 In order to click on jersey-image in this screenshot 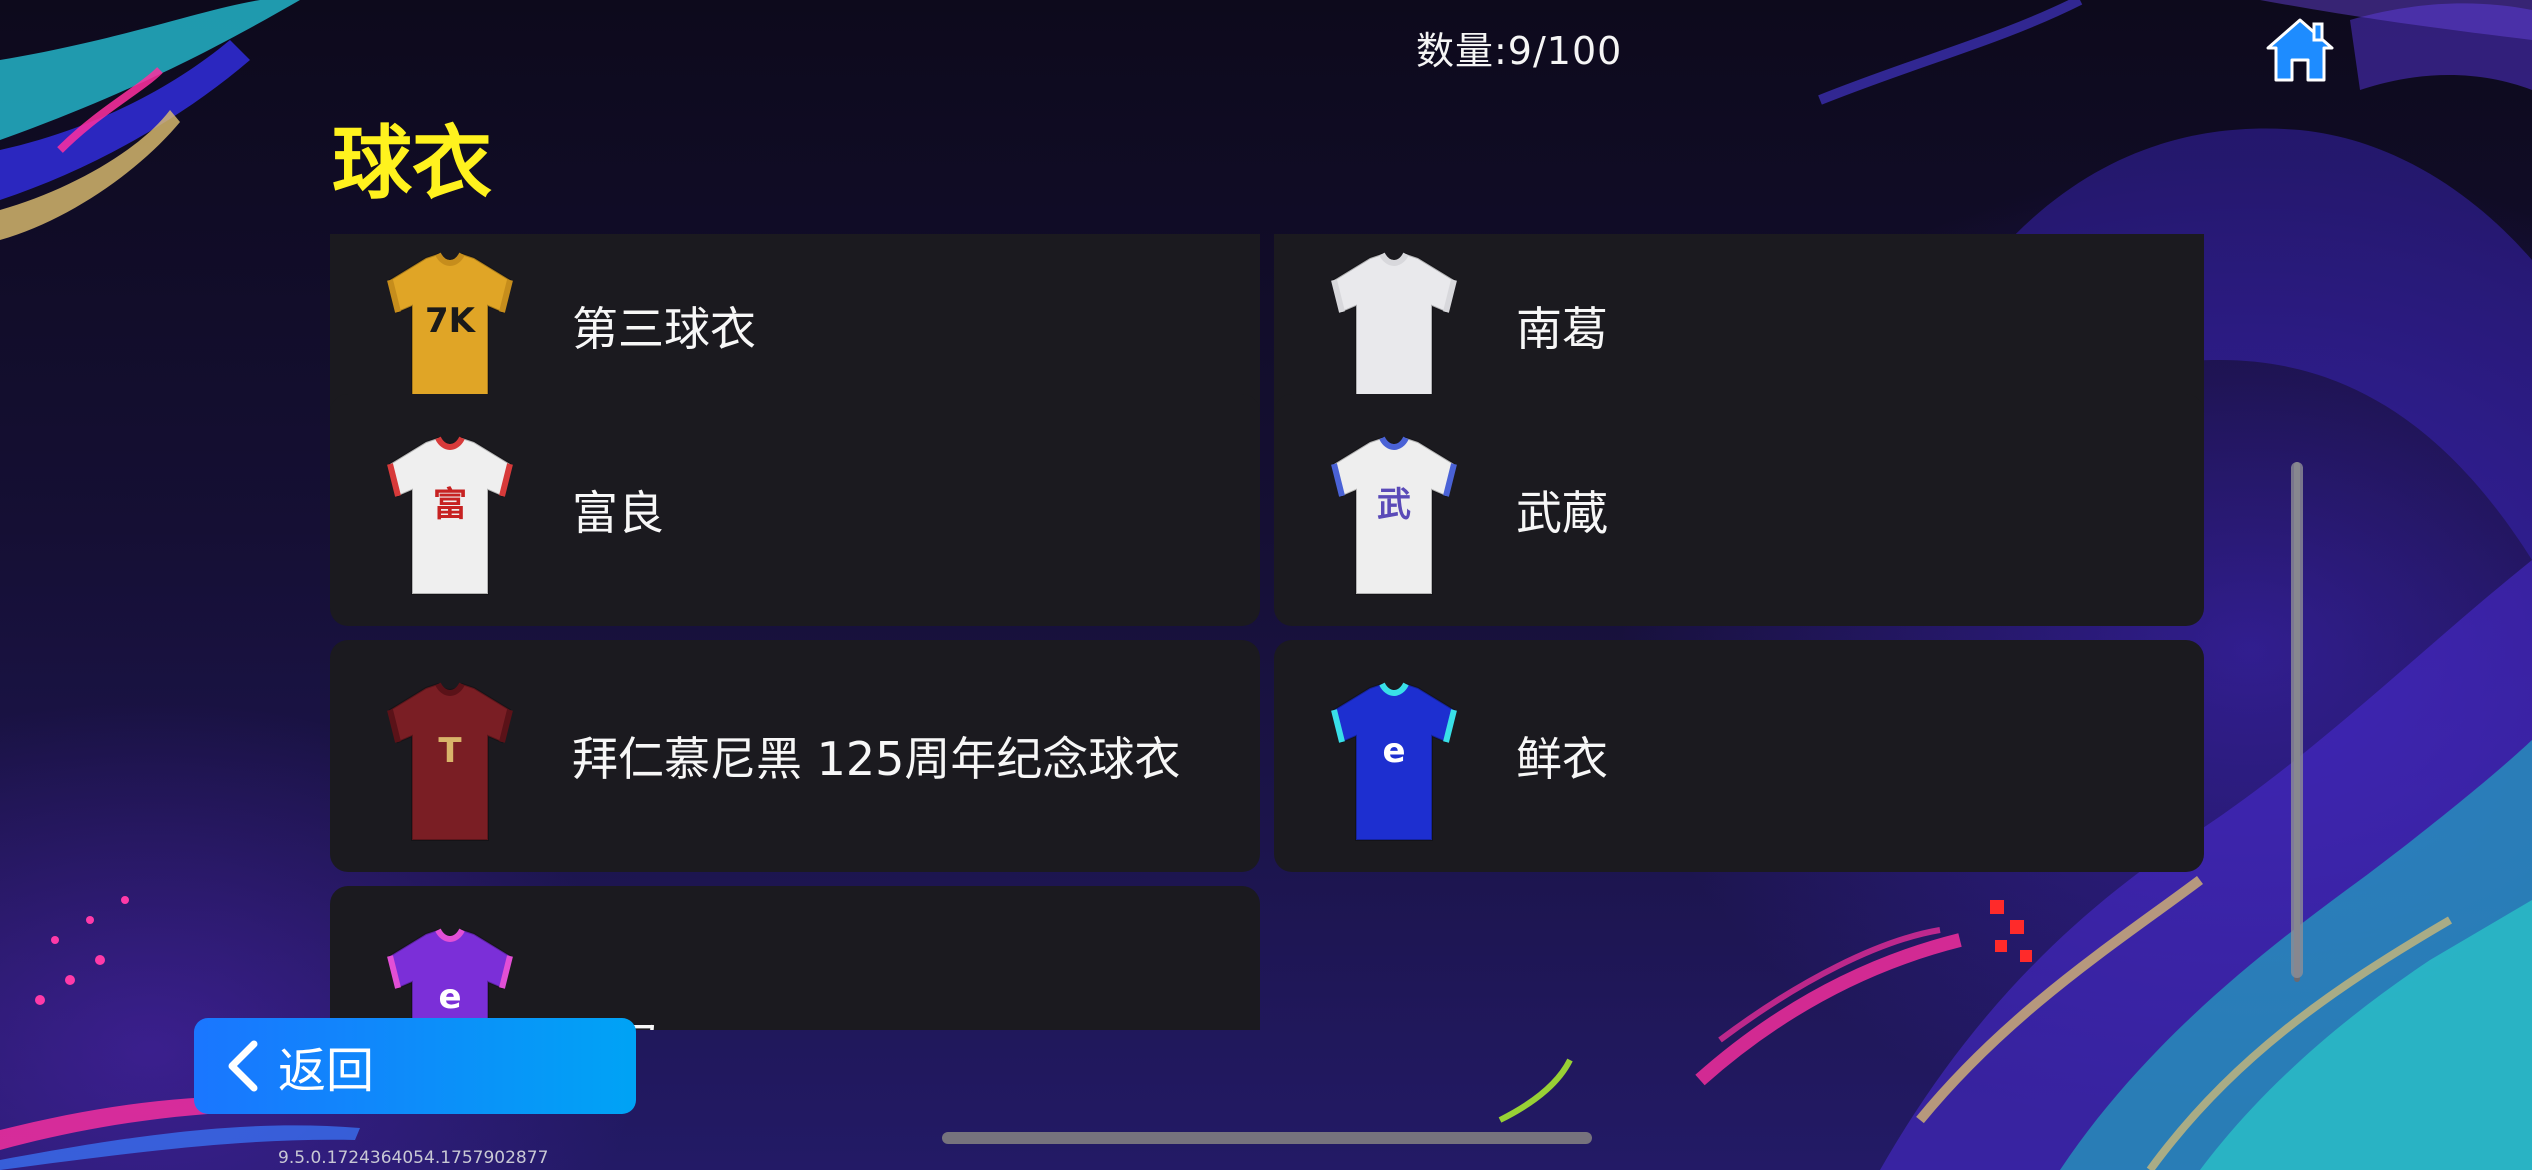, I will do `click(1394, 331)`.